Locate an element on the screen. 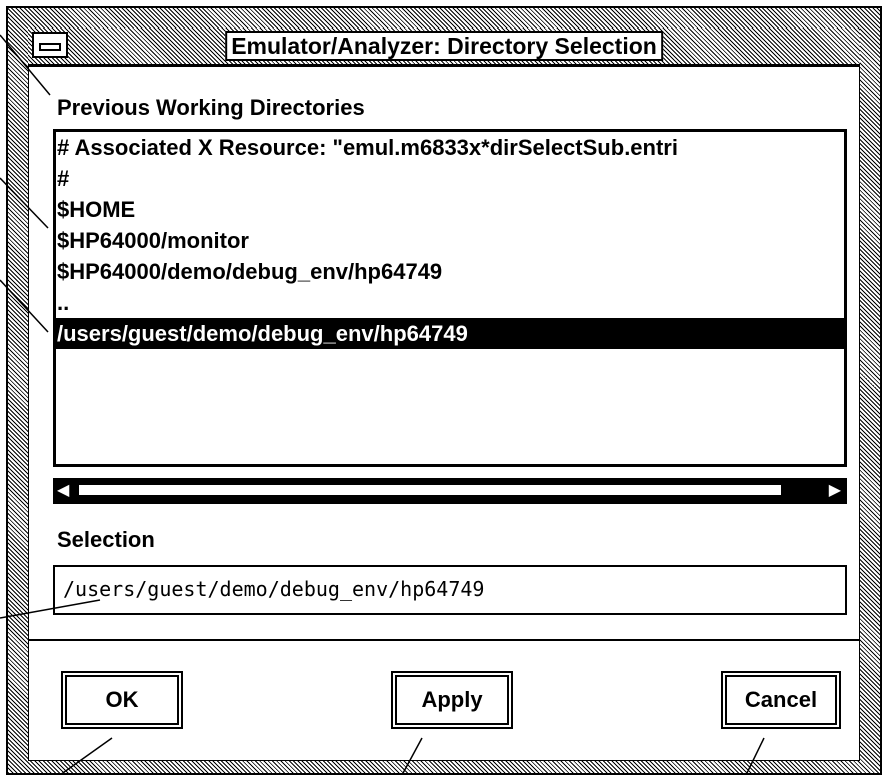 The image size is (882, 775). scrollbar-thumb is located at coordinates (430, 490).